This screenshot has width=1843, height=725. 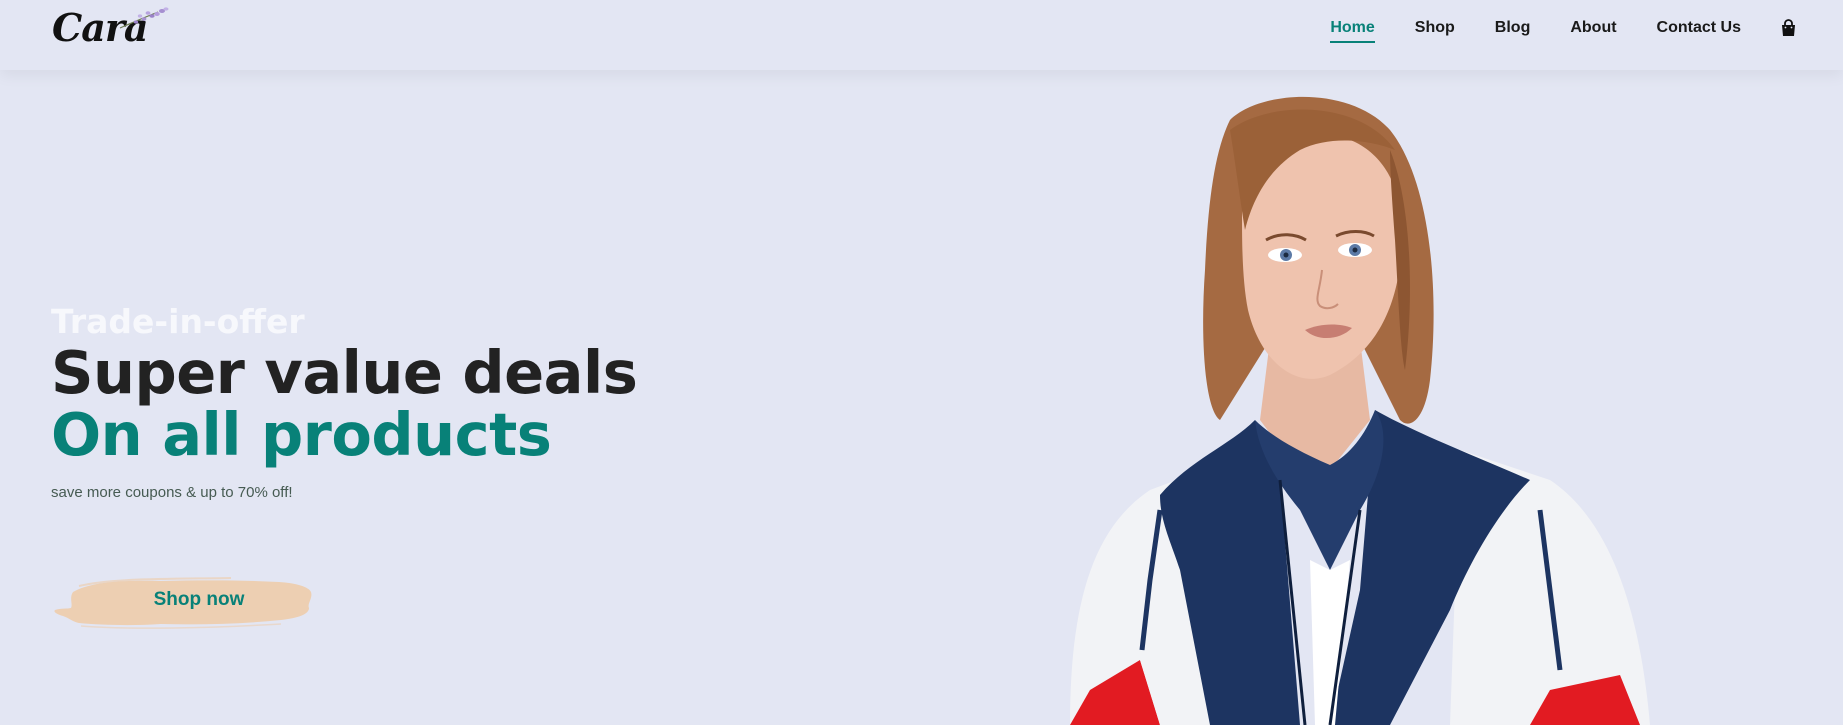 I want to click on main-nav: Home Shop Blog About Contact Us, so click(x=1586, y=27).